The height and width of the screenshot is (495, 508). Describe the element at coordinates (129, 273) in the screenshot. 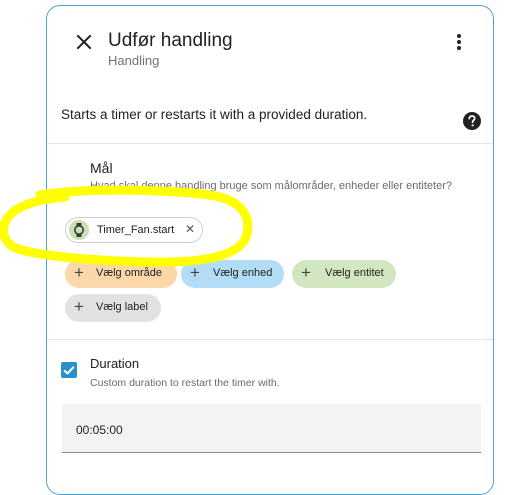

I see `choose-area-label: Vælg område` at that location.